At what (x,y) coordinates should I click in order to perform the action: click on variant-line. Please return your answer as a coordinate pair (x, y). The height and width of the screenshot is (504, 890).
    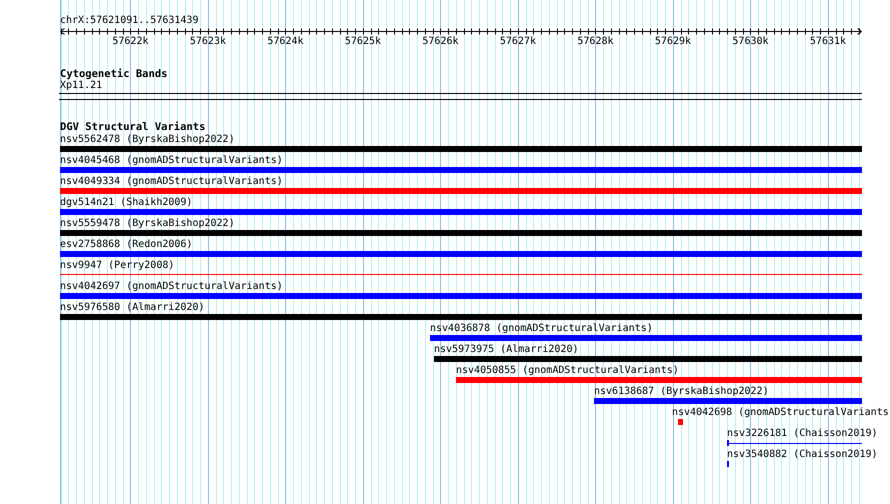
    Looking at the image, I should click on (461, 274).